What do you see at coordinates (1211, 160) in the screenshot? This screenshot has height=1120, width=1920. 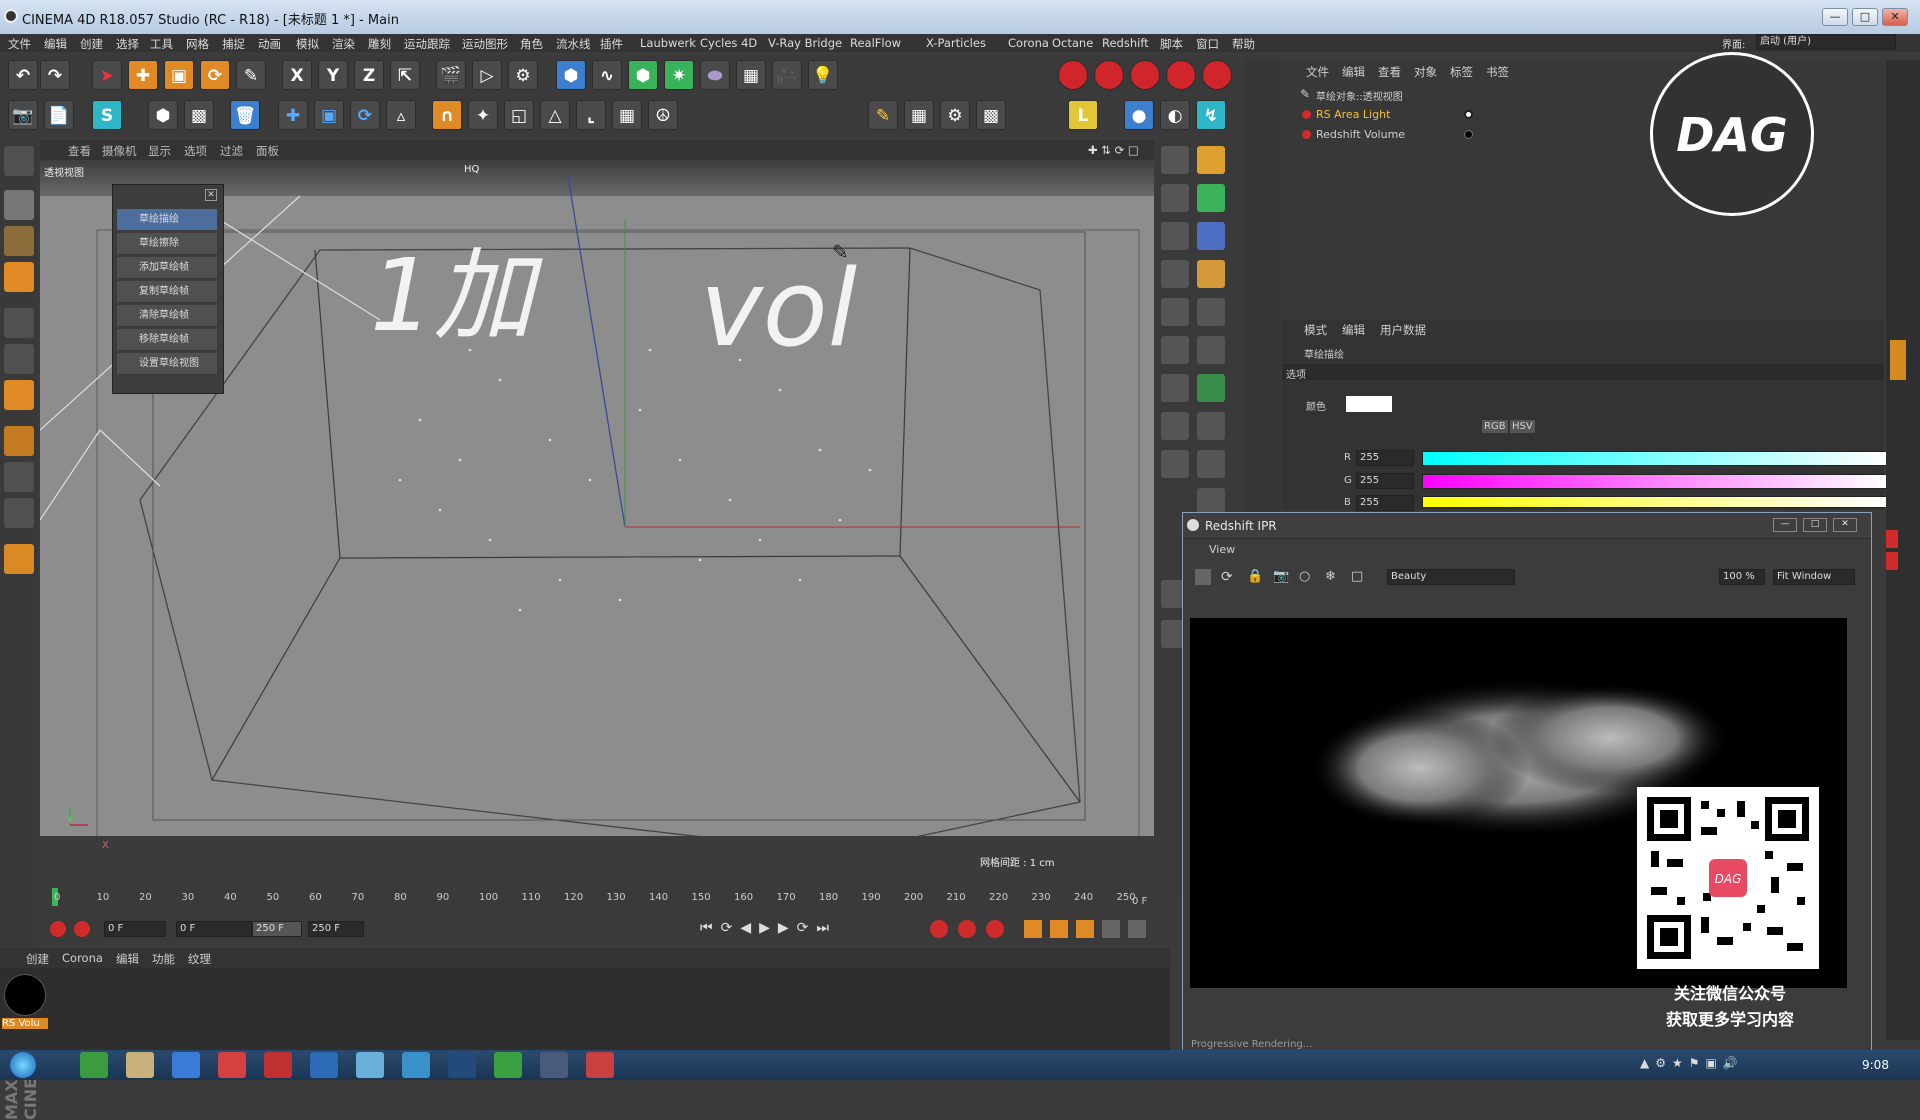 I see `cube-orange-icon` at bounding box center [1211, 160].